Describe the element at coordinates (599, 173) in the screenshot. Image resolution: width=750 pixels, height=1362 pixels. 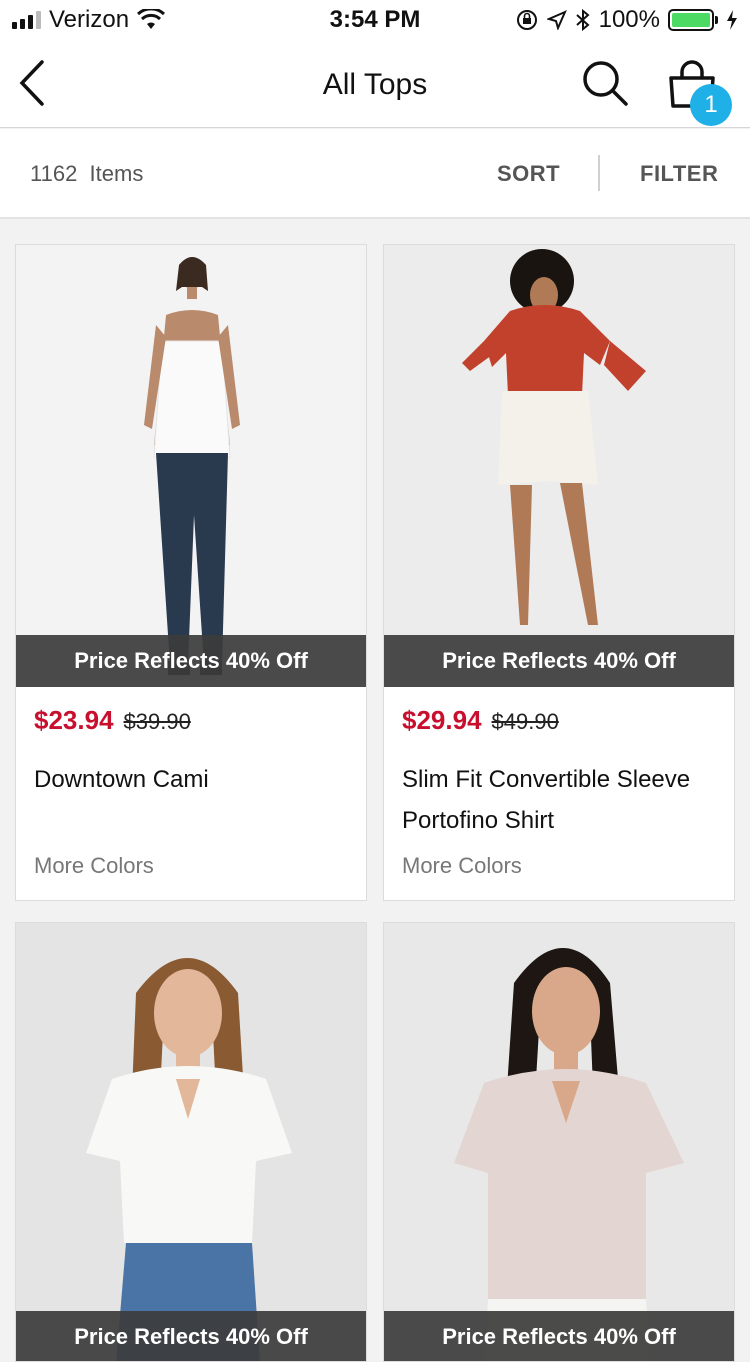
I see `toolbar-divider` at that location.